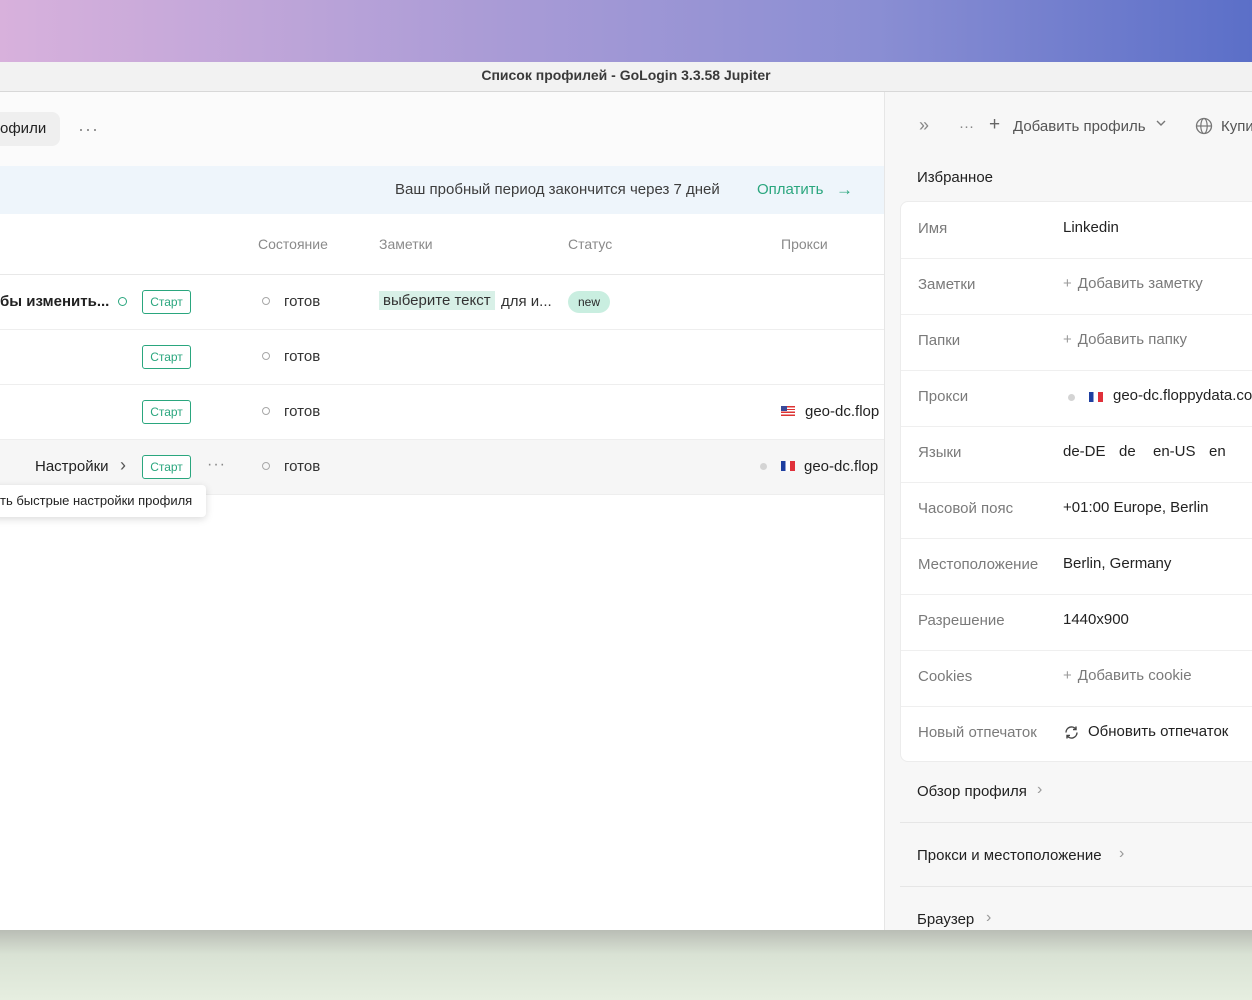 Image resolution: width=1252 pixels, height=1000 pixels. What do you see at coordinates (1236, 126) in the screenshot?
I see `buy-proxy-button: Купи` at bounding box center [1236, 126].